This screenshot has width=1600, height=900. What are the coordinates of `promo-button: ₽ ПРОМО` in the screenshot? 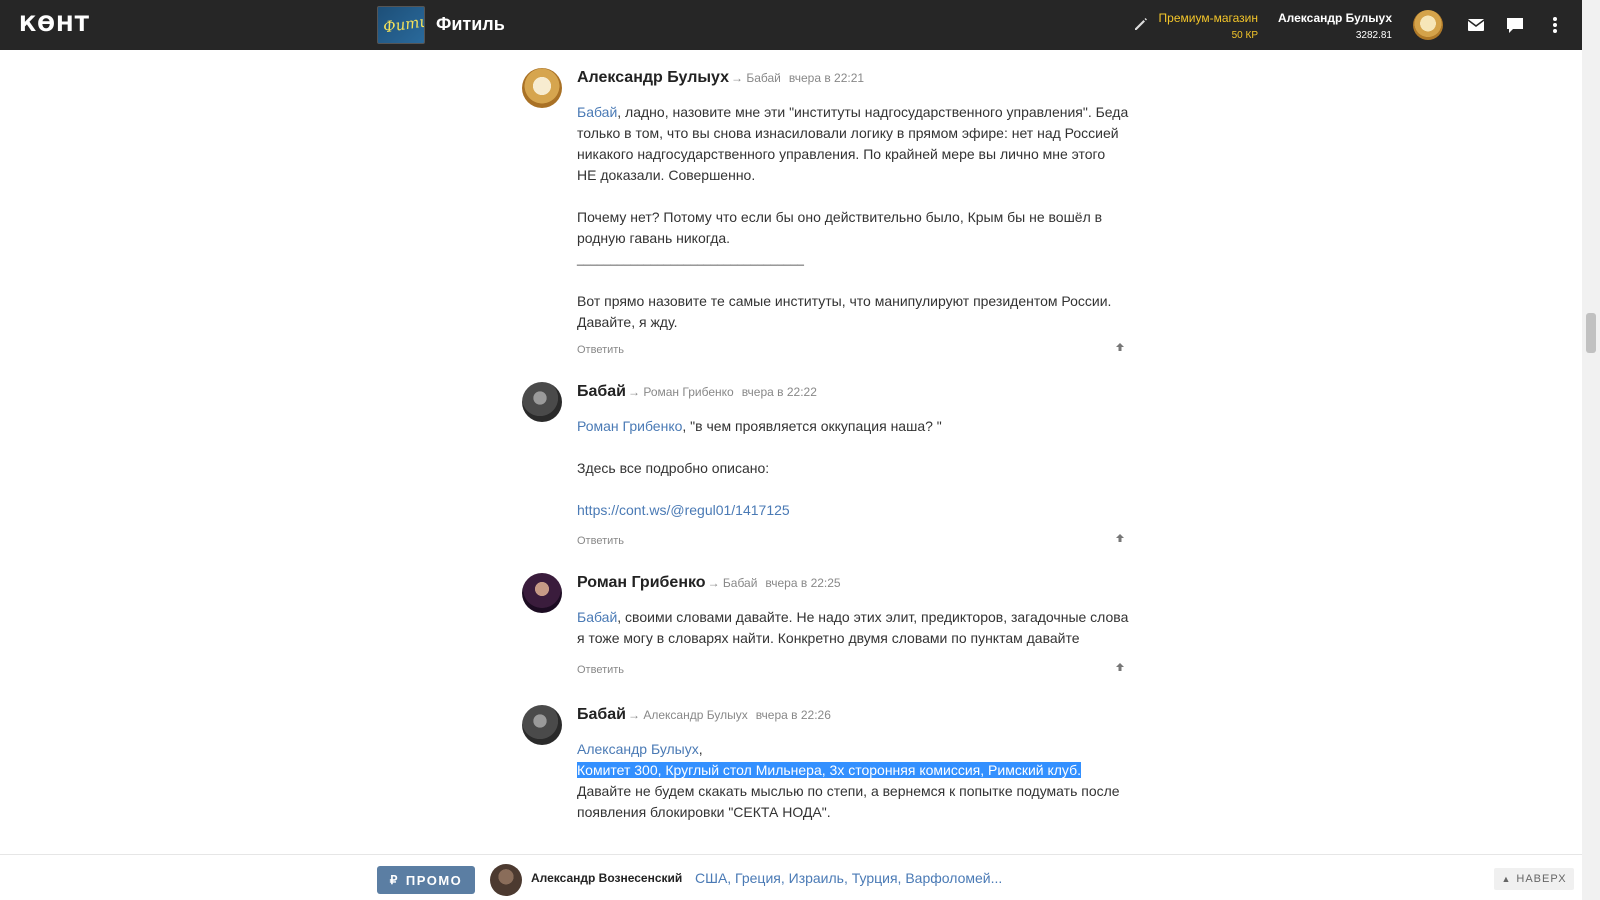 It's located at (426, 880).